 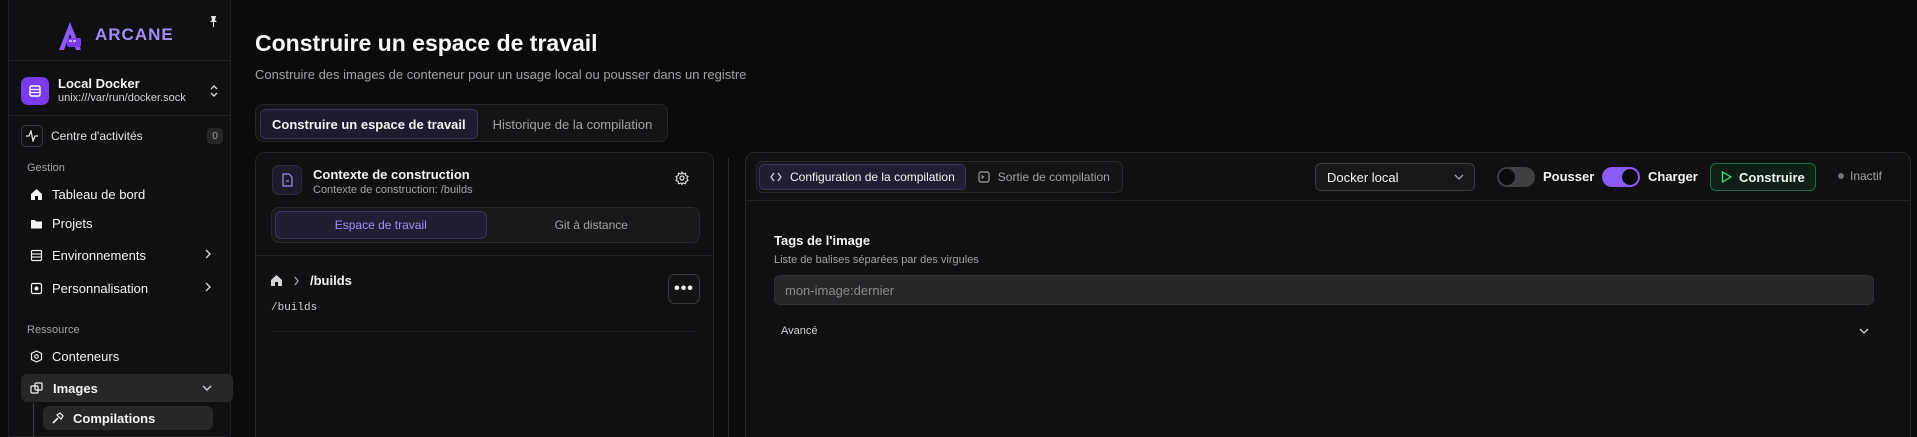 I want to click on tab-build-workspace: Construire un espace de travail, so click(x=369, y=124).